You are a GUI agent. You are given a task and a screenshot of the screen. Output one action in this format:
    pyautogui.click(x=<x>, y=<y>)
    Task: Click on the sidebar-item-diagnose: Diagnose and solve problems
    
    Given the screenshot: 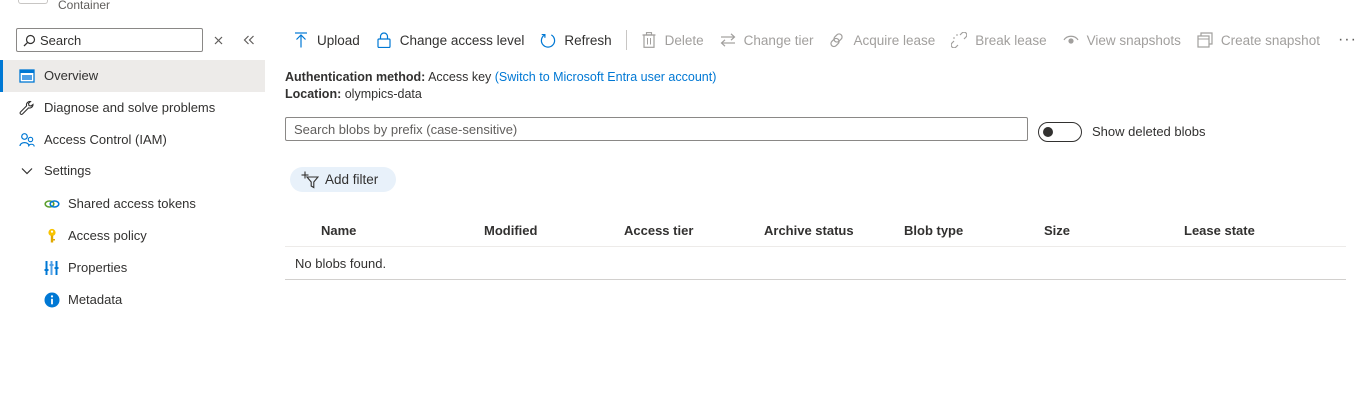 What is the action you would take?
    pyautogui.click(x=132, y=108)
    